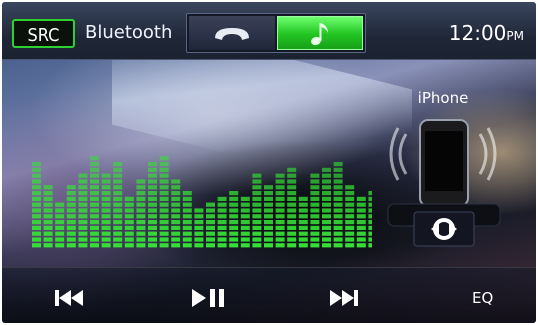  Describe the element at coordinates (443, 98) in the screenshot. I see `device-name: iPhone` at that location.